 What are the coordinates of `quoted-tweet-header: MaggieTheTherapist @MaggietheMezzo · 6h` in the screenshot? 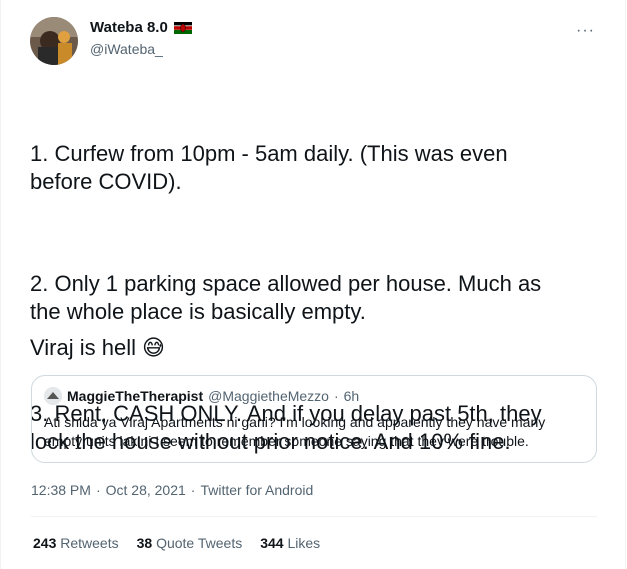 It's located at (201, 396).